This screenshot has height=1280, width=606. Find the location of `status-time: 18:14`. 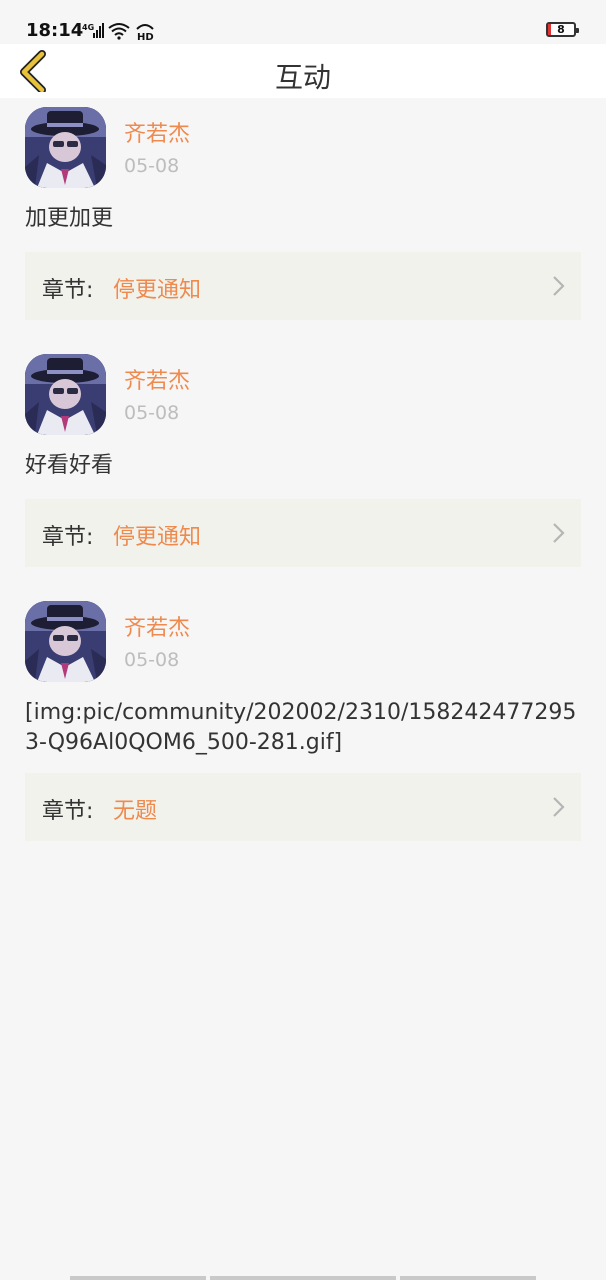

status-time: 18:14 is located at coordinates (55, 30).